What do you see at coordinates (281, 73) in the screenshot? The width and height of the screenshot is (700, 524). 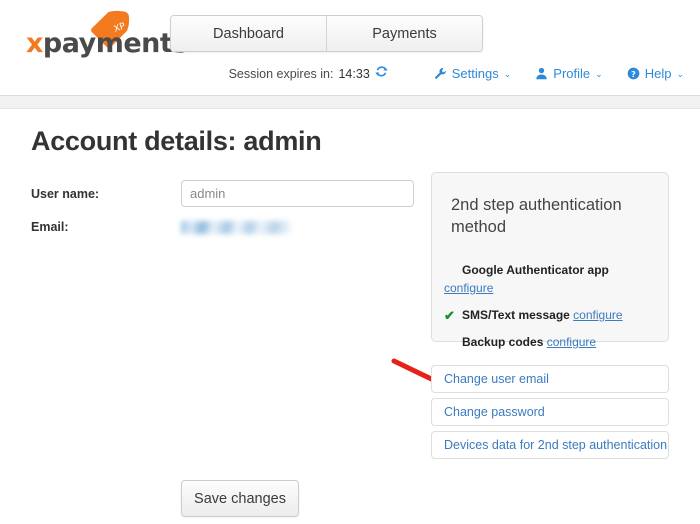 I see `session-label: Session expires in:` at bounding box center [281, 73].